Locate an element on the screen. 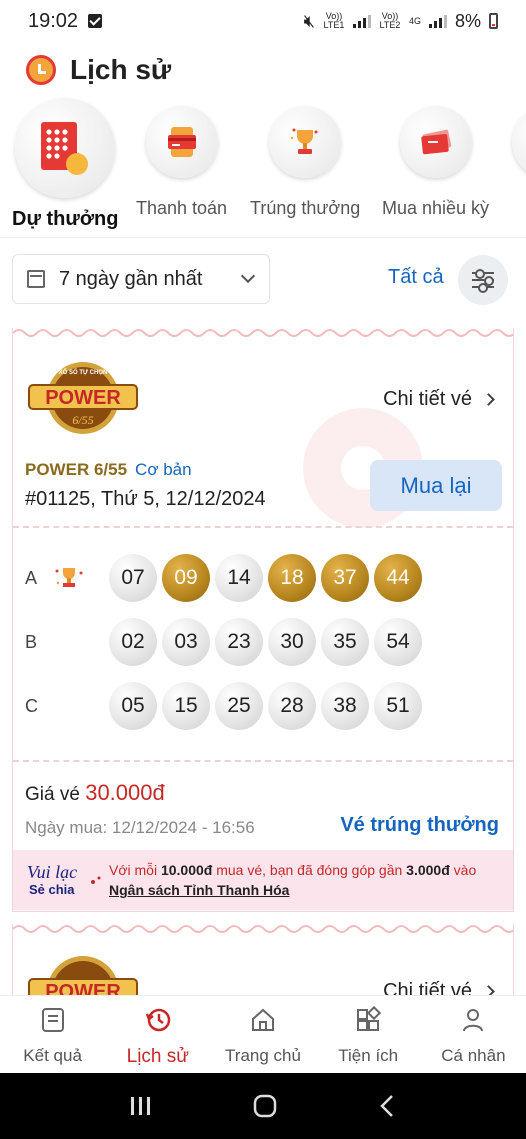  ticket-detail-link: Chi tiết vé is located at coordinates (439, 399).